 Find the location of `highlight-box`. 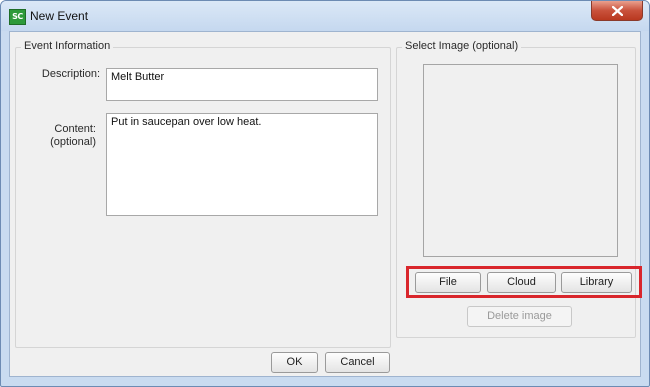

highlight-box is located at coordinates (524, 282).